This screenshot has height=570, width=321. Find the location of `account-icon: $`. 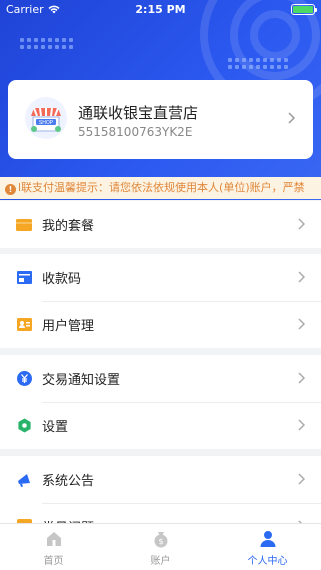

account-icon: $ is located at coordinates (160, 540).